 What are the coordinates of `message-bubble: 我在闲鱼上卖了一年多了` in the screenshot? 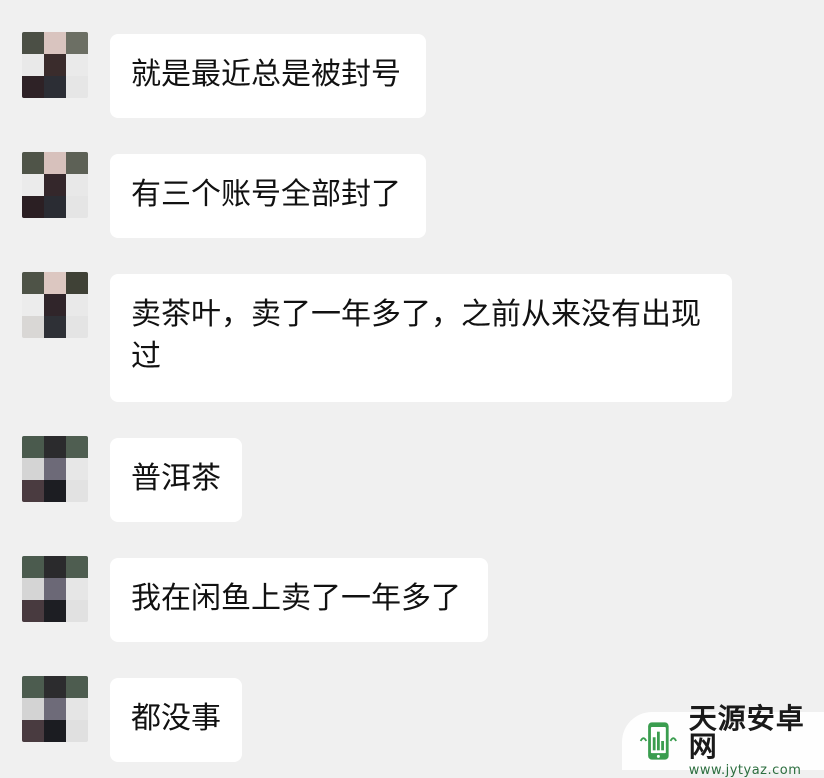 It's located at (299, 600).